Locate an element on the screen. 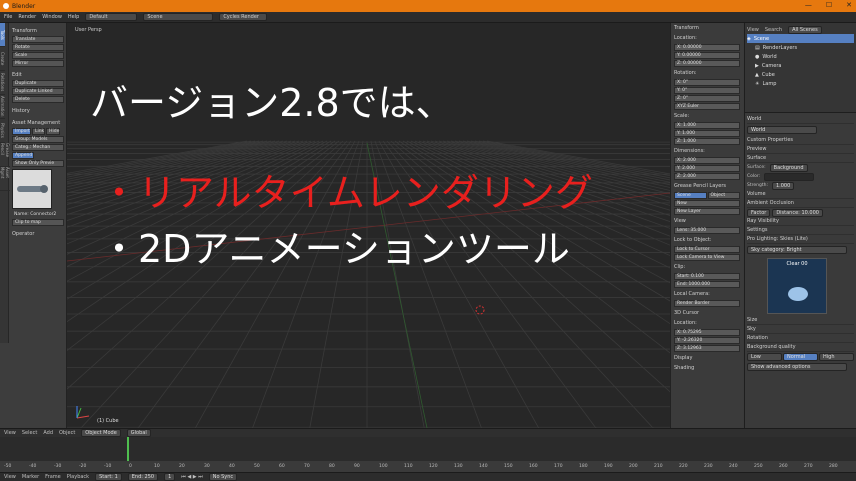 The width and height of the screenshot is (856, 481). gp-object-tab: Object is located at coordinates (723, 195).